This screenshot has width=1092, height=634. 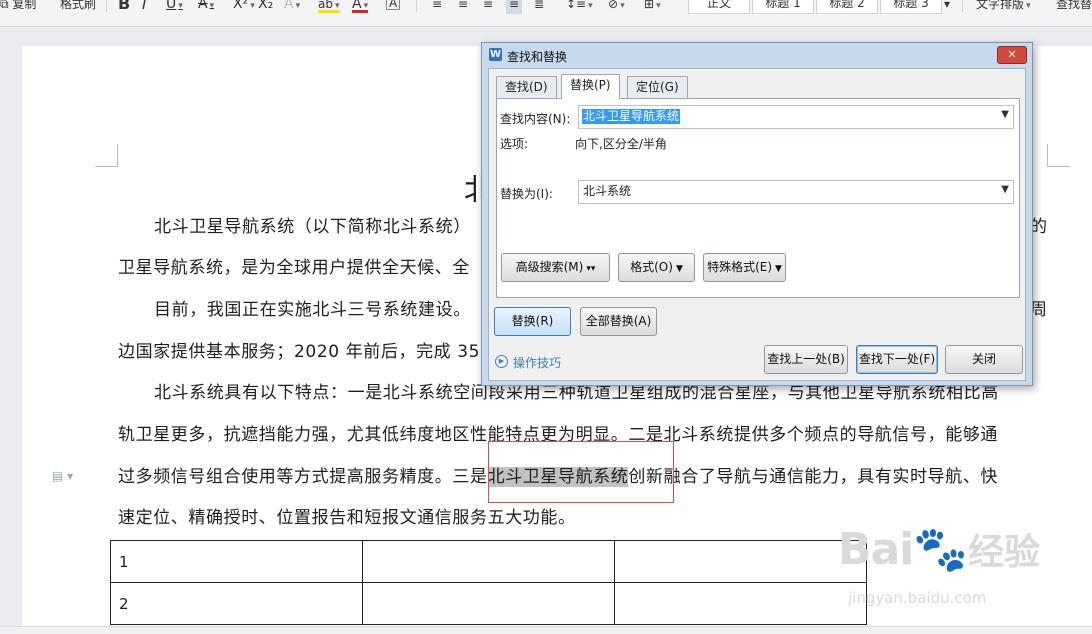 I want to click on line-spacing-icon: ↕≡, so click(x=579, y=7).